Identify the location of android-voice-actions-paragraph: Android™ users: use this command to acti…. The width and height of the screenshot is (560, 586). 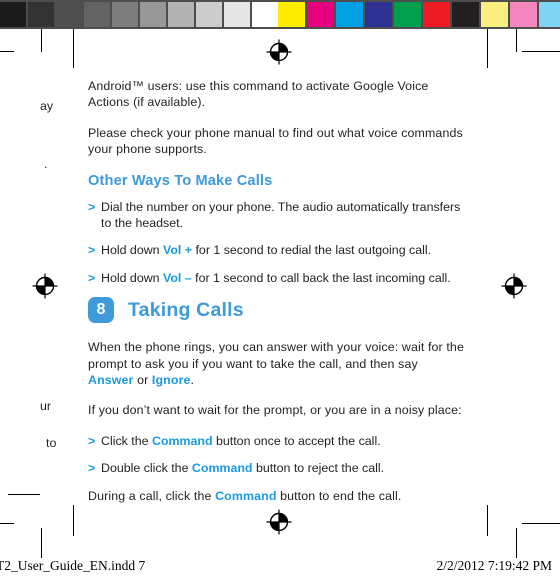
(258, 94).